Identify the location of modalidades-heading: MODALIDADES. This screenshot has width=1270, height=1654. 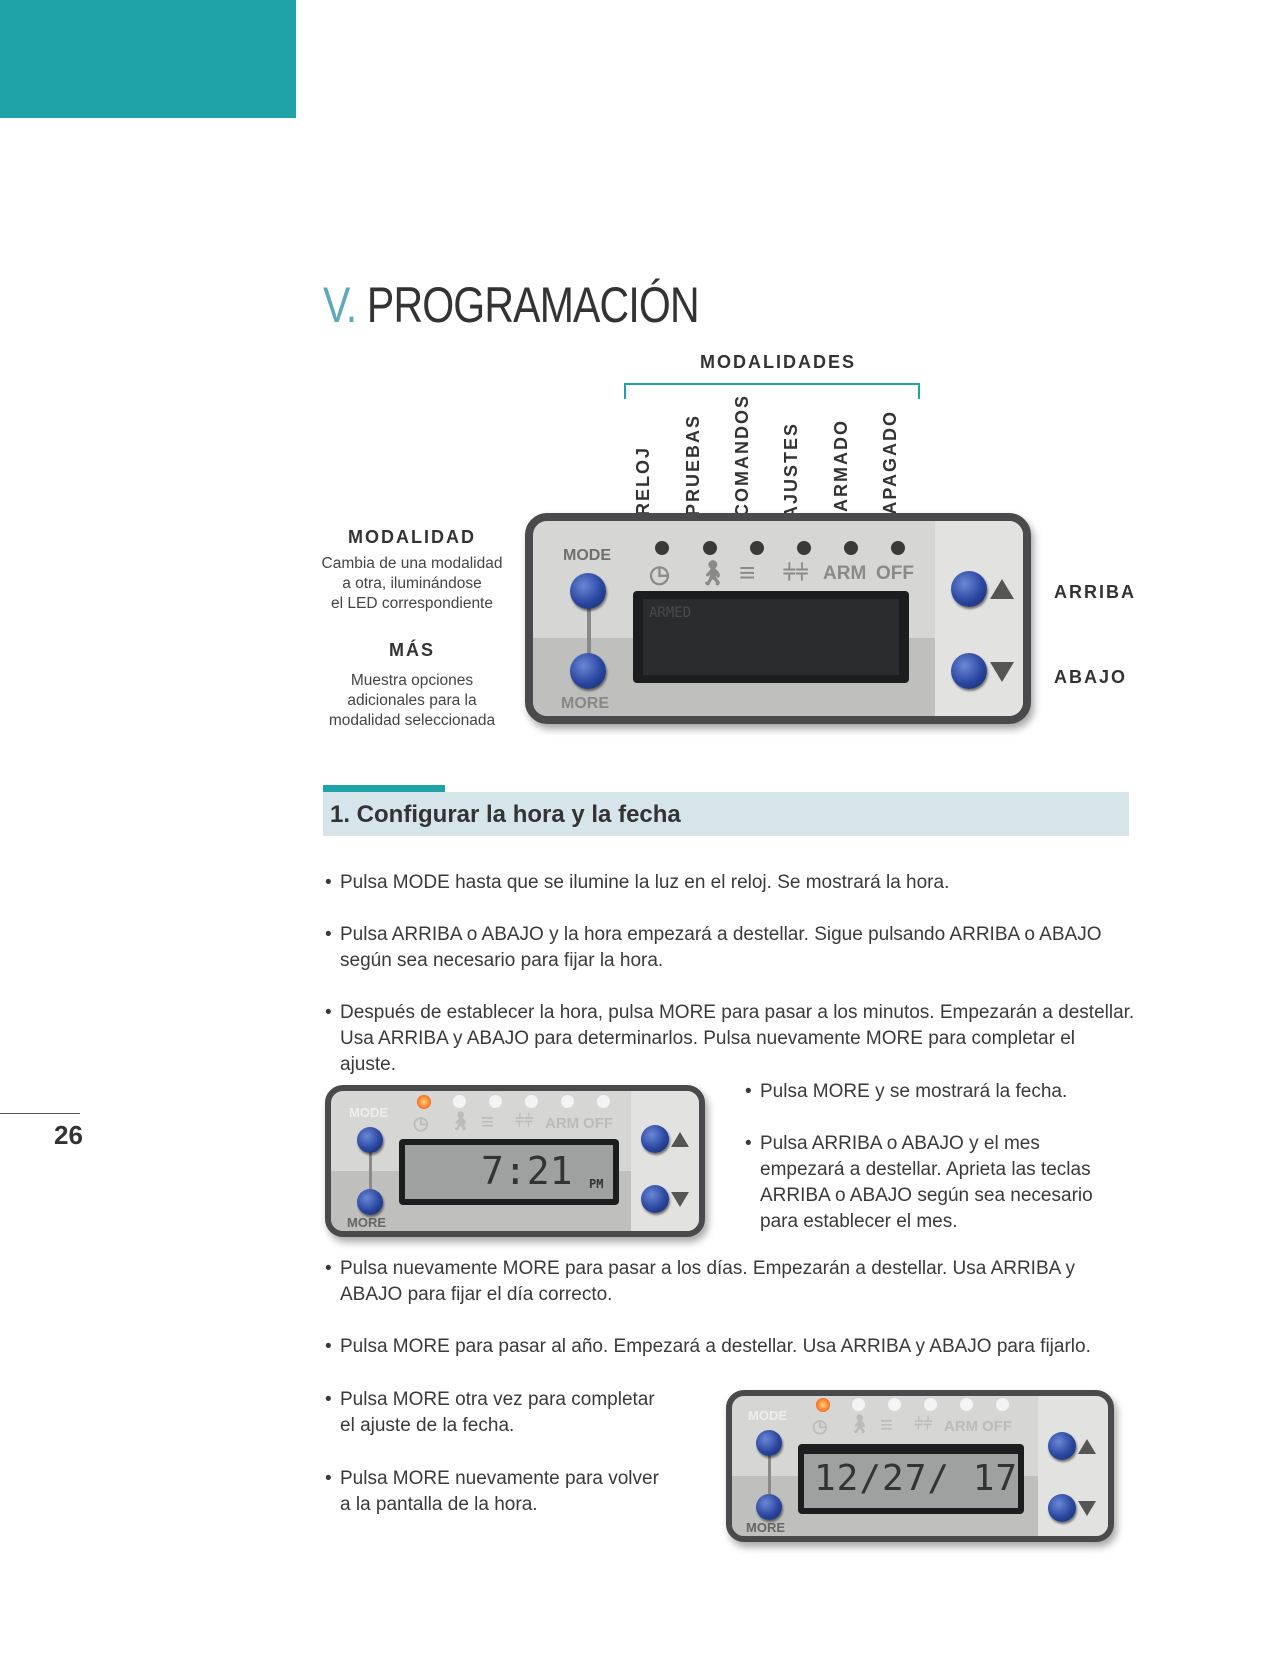
(778, 362).